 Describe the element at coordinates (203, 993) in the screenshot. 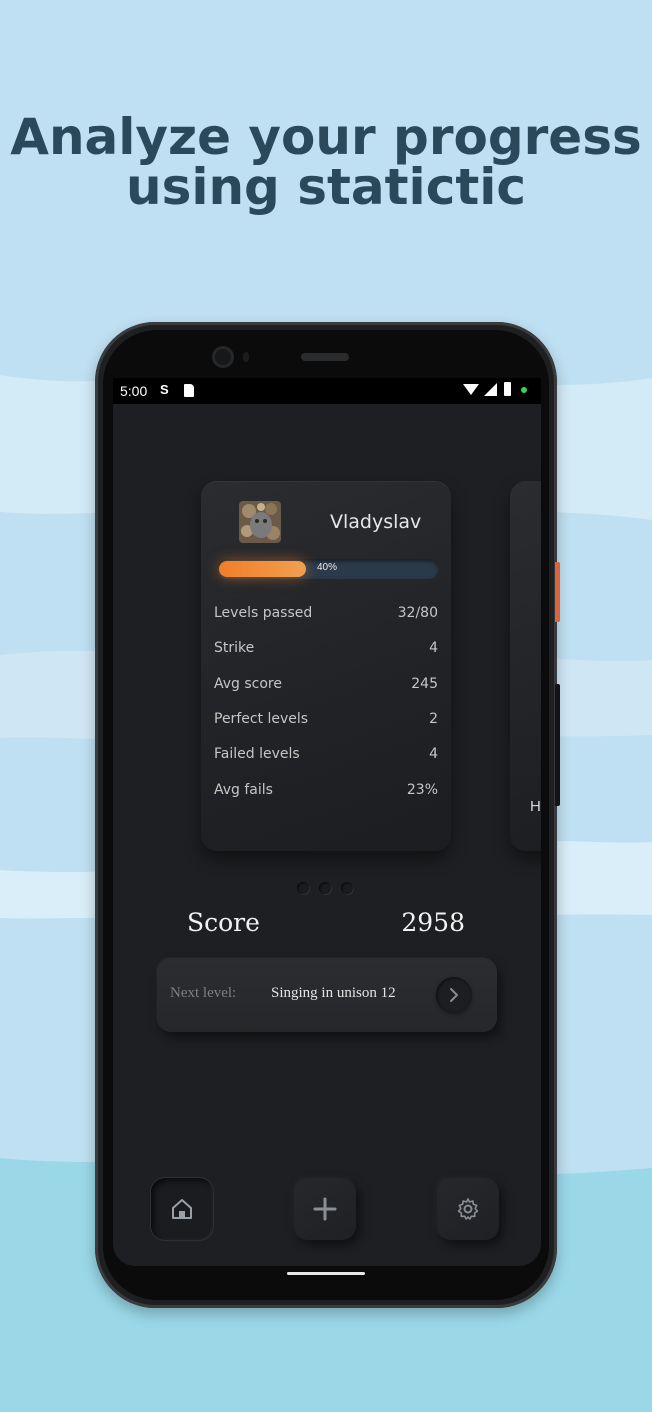

I see `next-level-label: Next level:` at that location.